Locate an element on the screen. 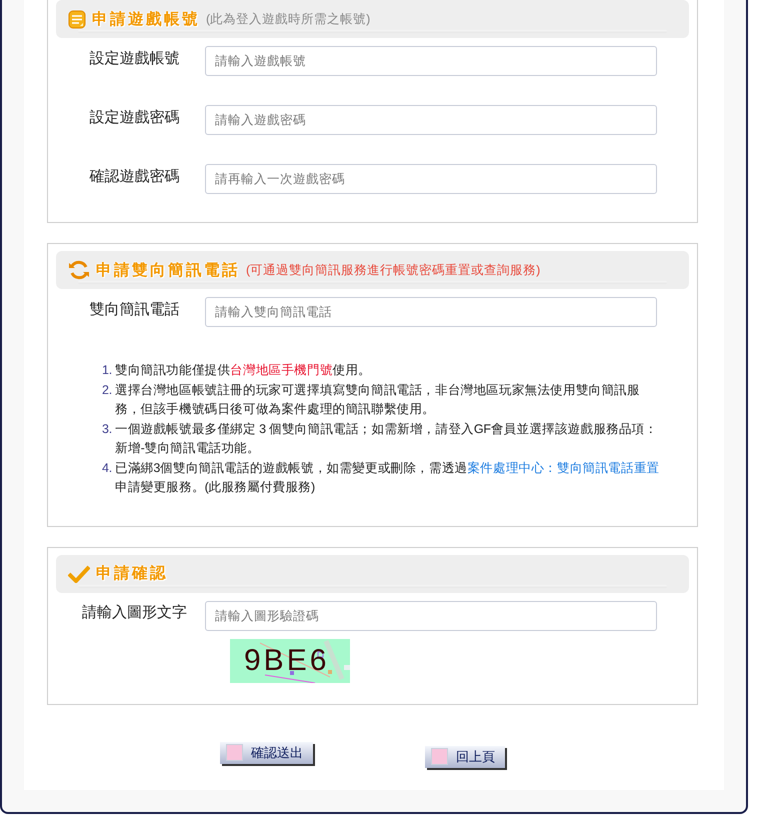 The height and width of the screenshot is (819, 758). field-label: 確認遊戲密碼 is located at coordinates (134, 176).